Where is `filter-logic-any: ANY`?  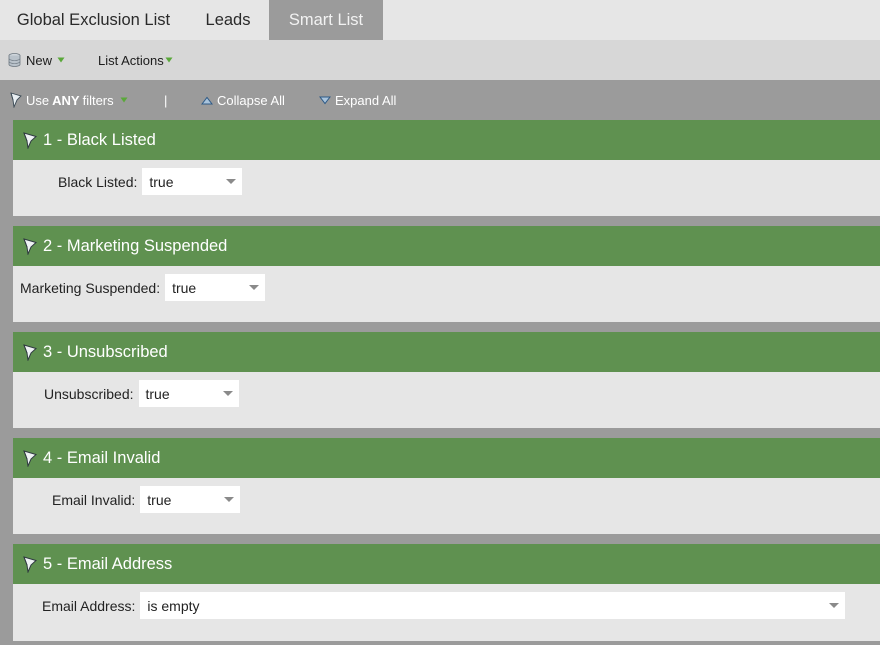
filter-logic-any: ANY is located at coordinates (66, 100).